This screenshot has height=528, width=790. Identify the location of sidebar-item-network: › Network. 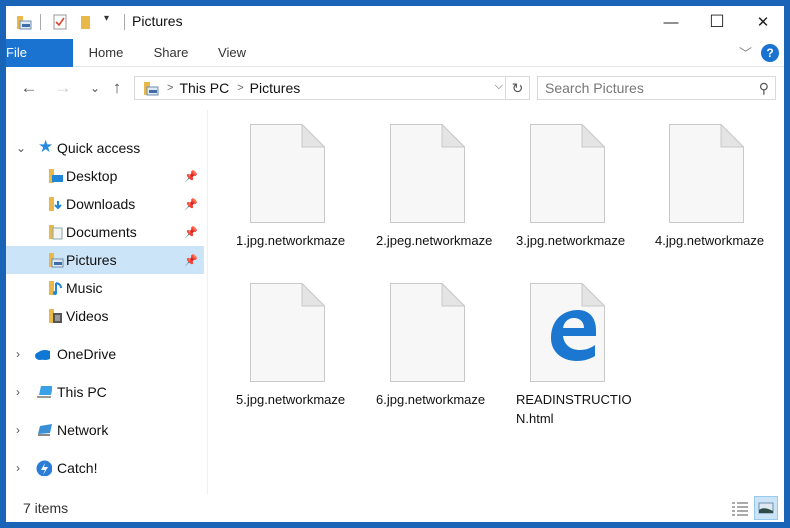
(105, 430).